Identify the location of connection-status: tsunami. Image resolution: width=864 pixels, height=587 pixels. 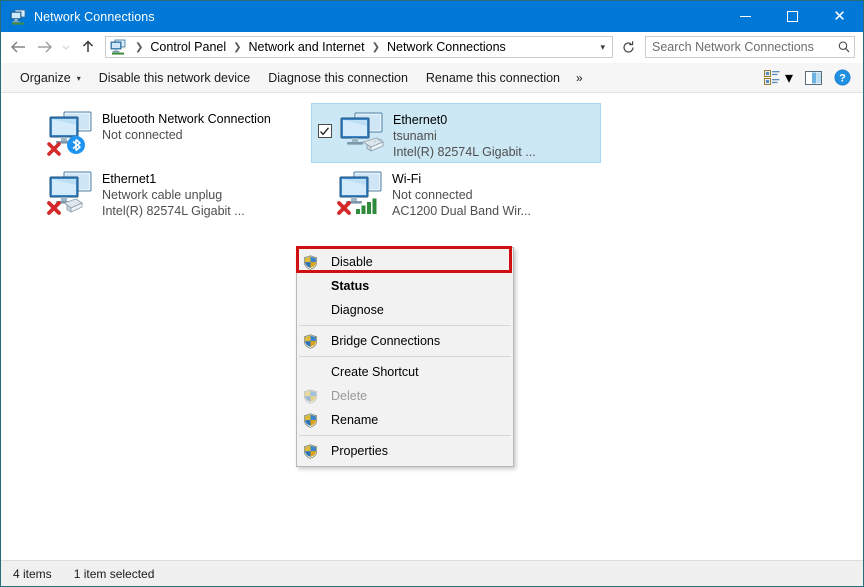
(415, 136).